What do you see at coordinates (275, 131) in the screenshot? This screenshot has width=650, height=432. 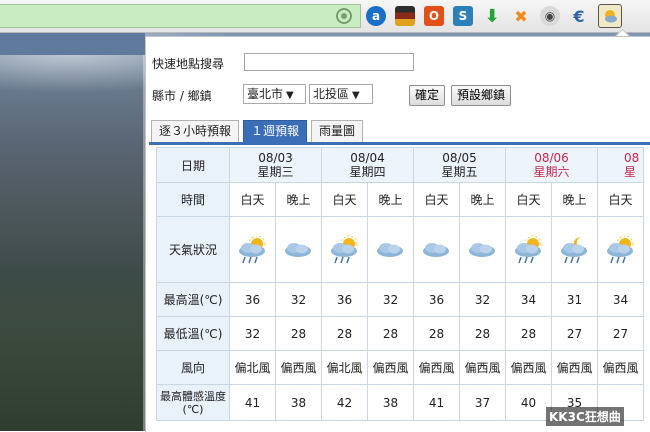 I see `tab-weekly-forecast: １週預報` at bounding box center [275, 131].